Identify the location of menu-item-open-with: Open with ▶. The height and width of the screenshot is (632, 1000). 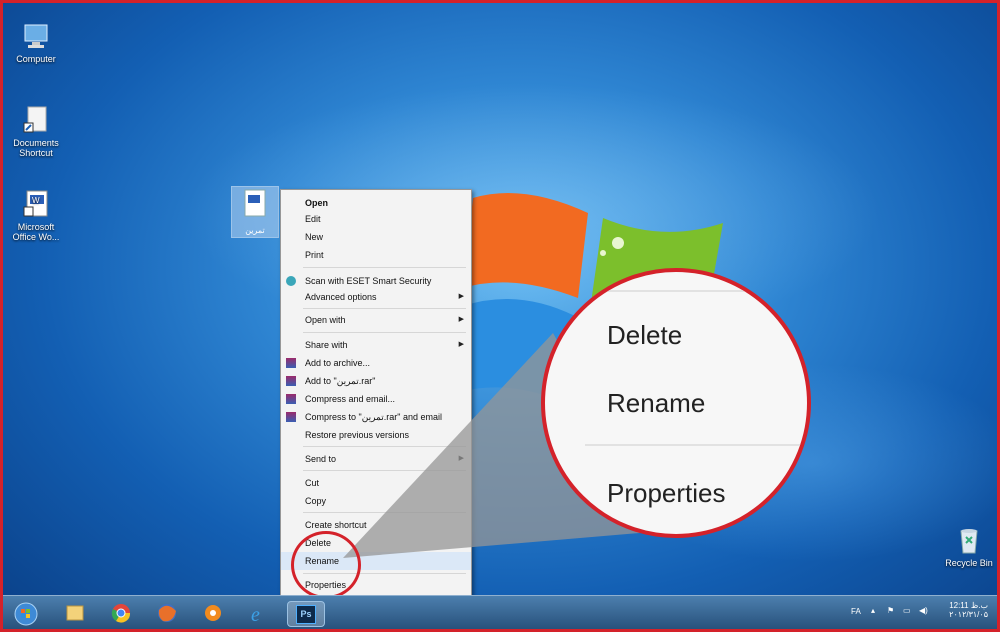
(376, 320).